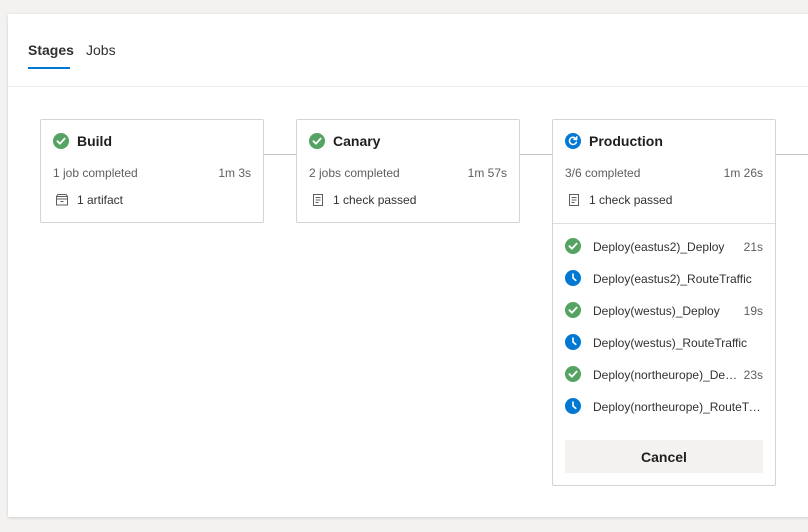 This screenshot has width=808, height=532. What do you see at coordinates (670, 343) in the screenshot?
I see `job-name: Deploy(westus)_RouteTraffic` at bounding box center [670, 343].